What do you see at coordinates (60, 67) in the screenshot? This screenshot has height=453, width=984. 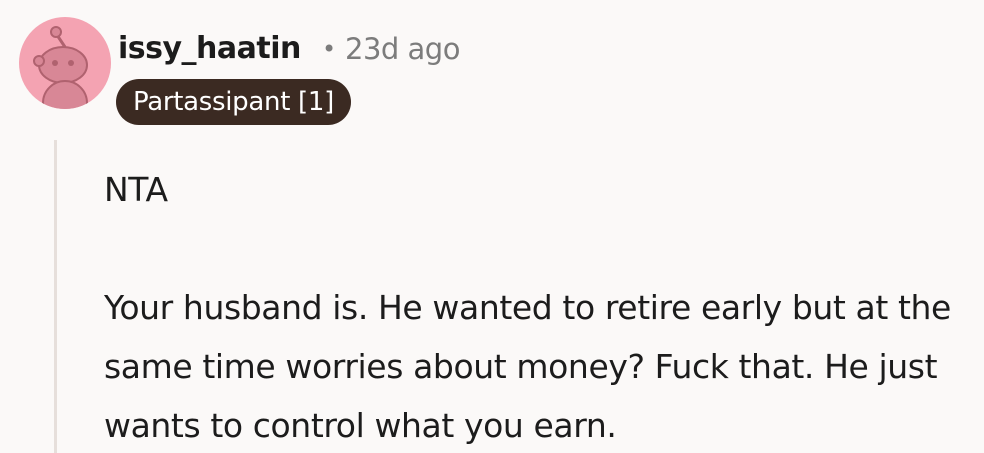 I see `snoo-avatar-icon` at bounding box center [60, 67].